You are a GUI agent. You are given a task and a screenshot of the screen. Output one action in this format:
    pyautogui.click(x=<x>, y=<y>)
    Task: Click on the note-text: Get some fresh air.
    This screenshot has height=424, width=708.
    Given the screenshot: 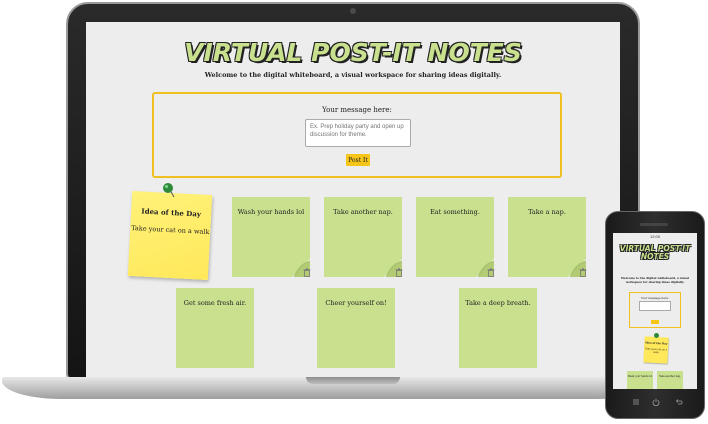 What is the action you would take?
    pyautogui.click(x=215, y=303)
    